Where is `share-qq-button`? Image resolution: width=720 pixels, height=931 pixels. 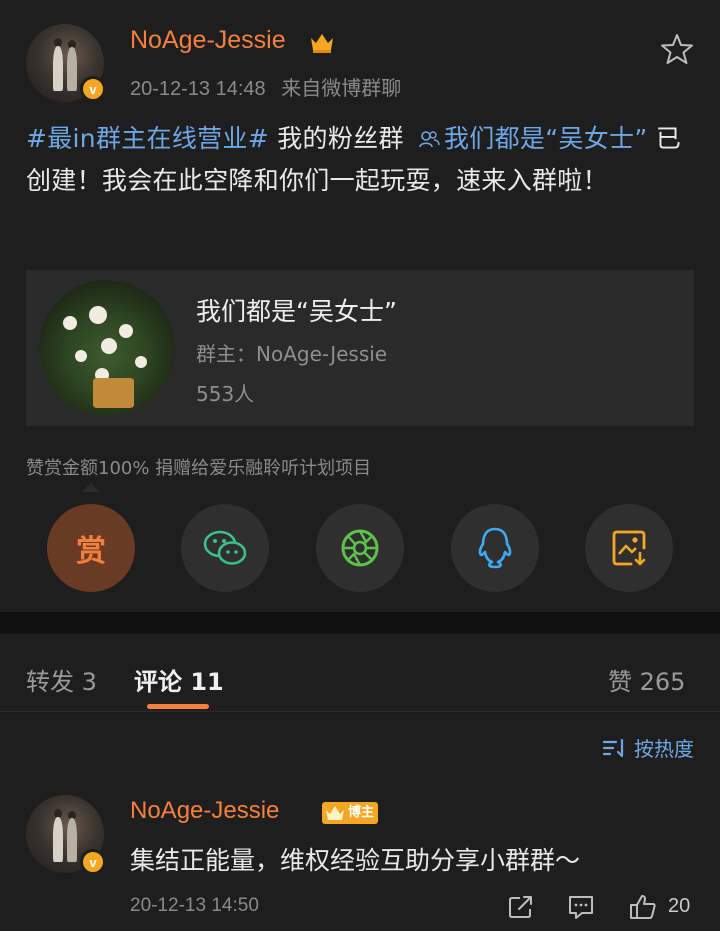 share-qq-button is located at coordinates (495, 548).